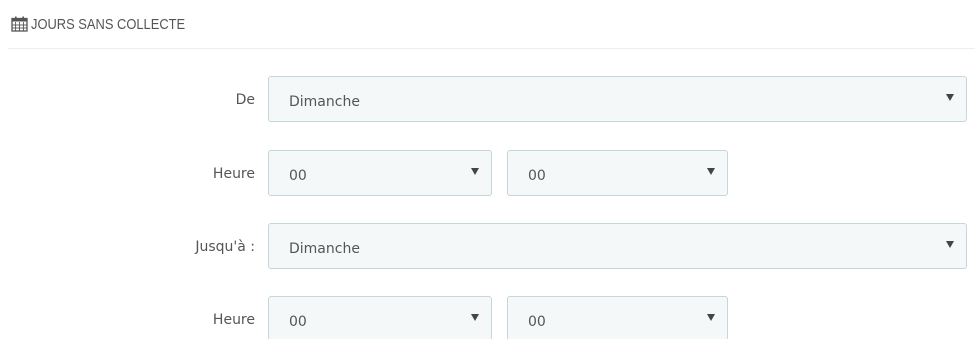 This screenshot has width=975, height=339. What do you see at coordinates (225, 247) in the screenshot?
I see `to-day-label: Jusqu'à :` at bounding box center [225, 247].